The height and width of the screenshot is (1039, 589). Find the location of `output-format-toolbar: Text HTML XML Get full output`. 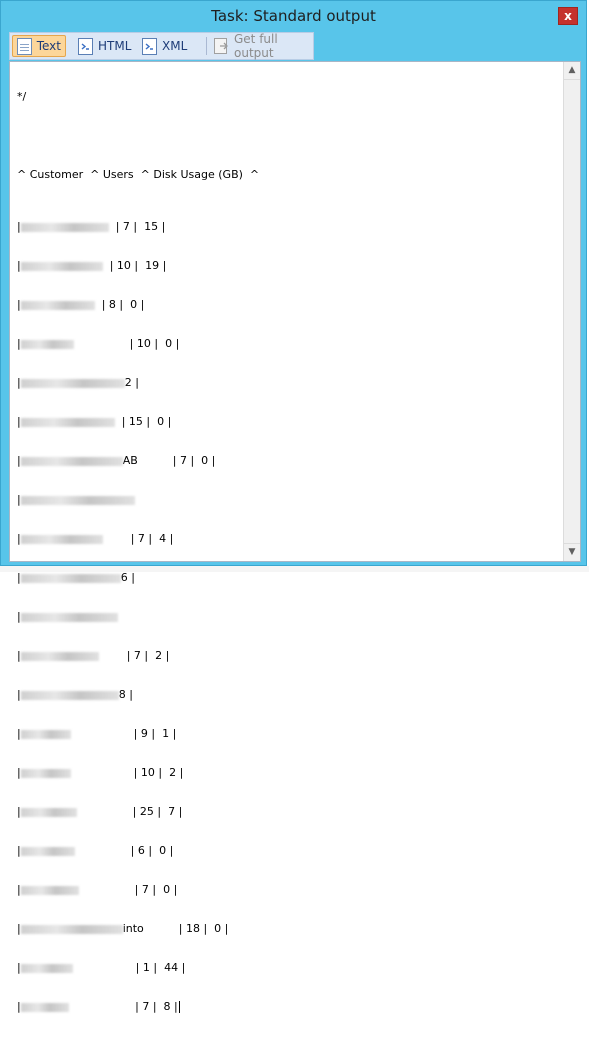

output-format-toolbar: Text HTML XML Get full output is located at coordinates (161, 46).